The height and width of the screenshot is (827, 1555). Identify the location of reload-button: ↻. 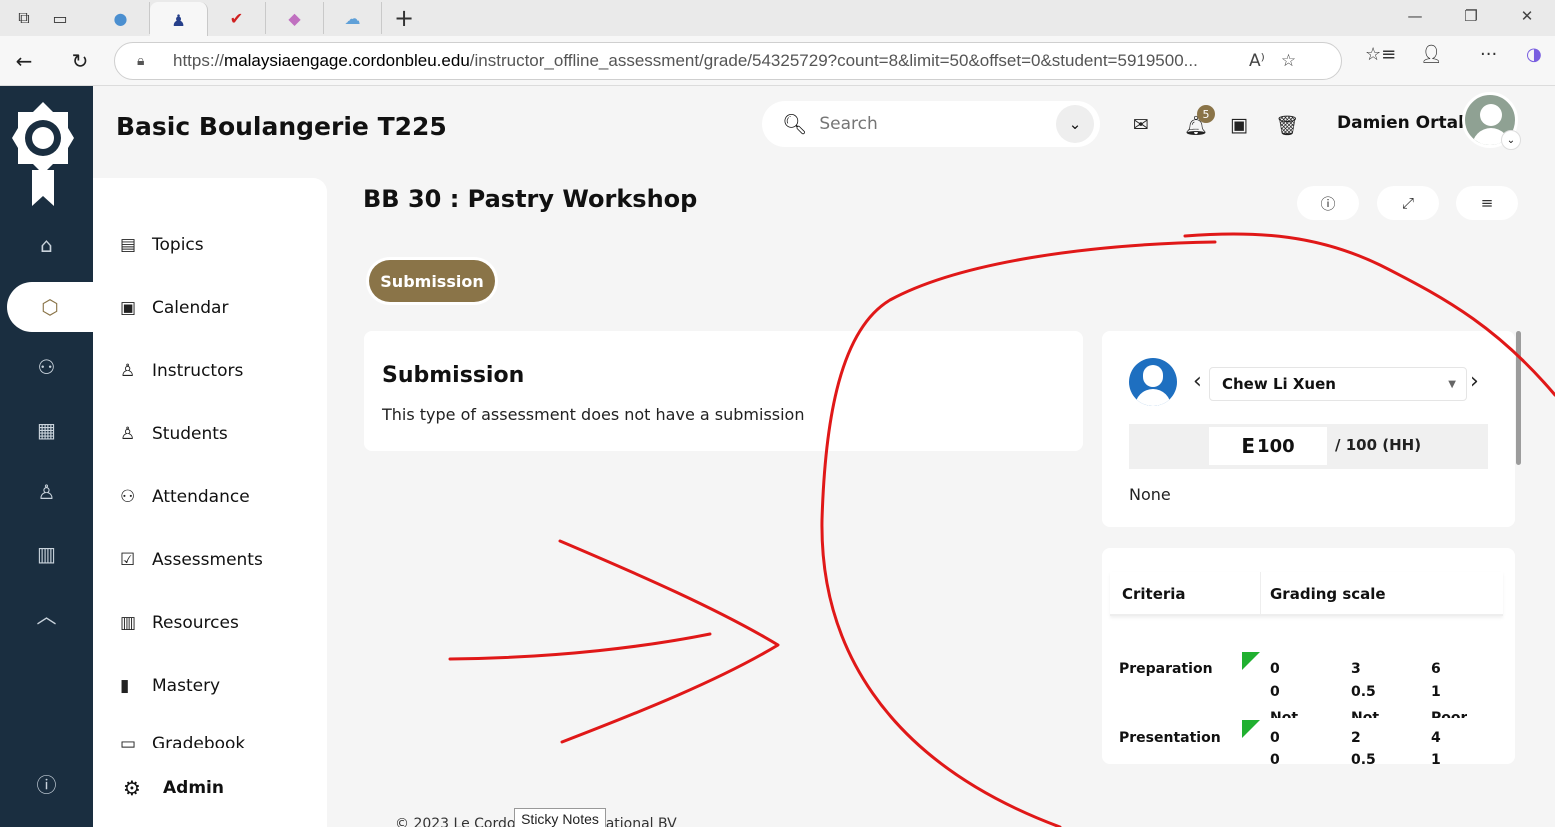
(80, 61).